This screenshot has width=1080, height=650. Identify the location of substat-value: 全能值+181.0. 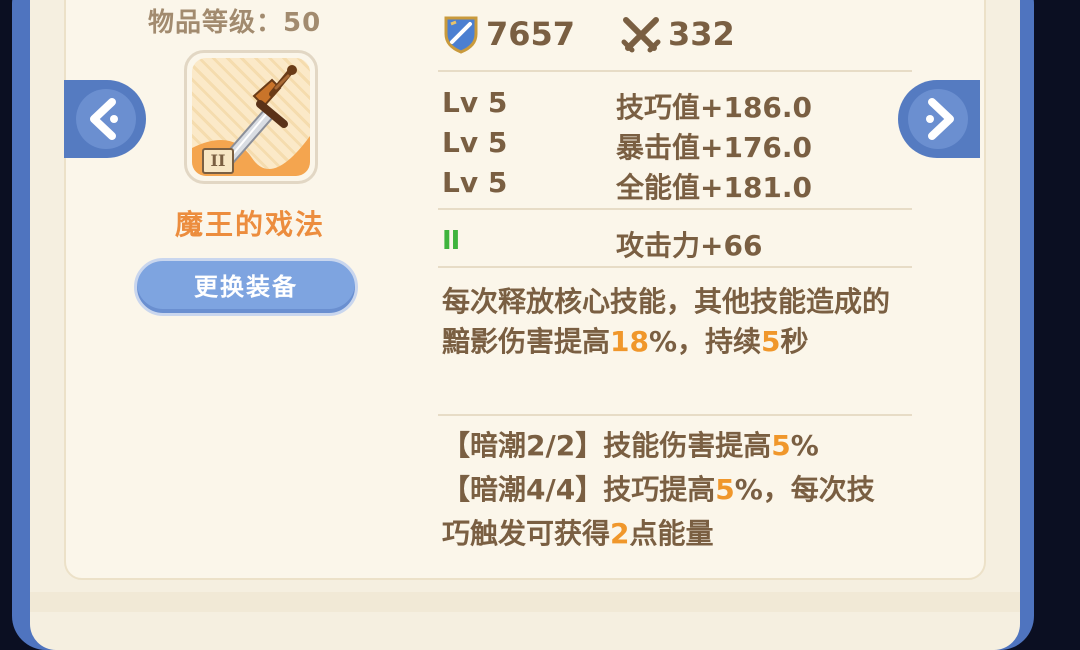
(714, 187).